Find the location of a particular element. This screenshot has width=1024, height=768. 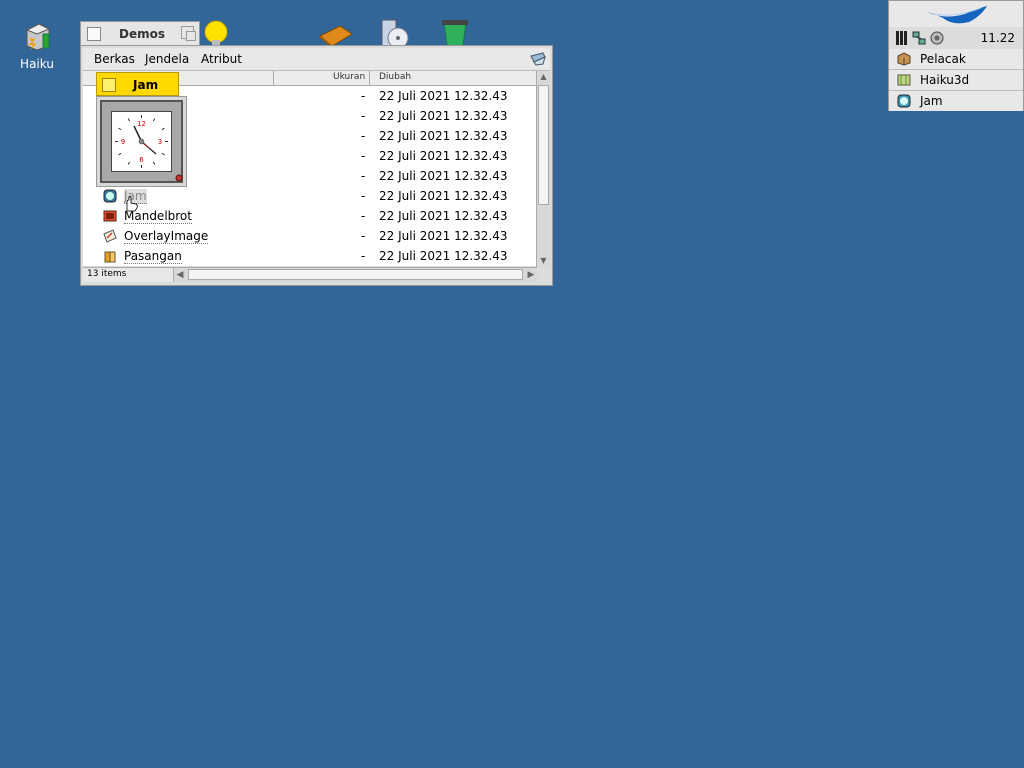

vertical-scrollbar: ▲ ▼ is located at coordinates (543, 169).